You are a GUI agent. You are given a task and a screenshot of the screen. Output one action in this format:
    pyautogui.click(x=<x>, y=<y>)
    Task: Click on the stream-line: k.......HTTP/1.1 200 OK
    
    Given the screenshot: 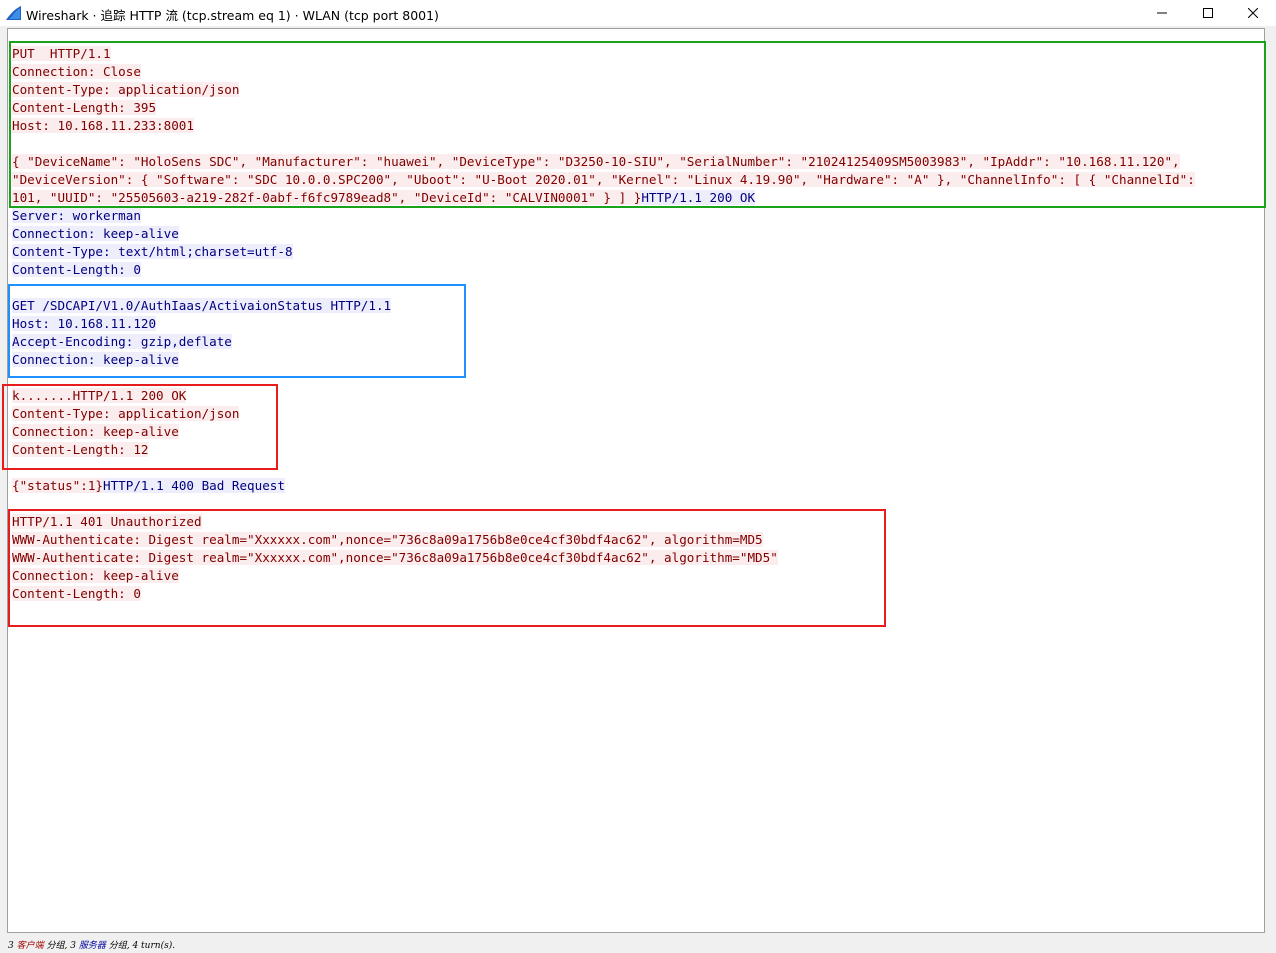 What is the action you would take?
    pyautogui.click(x=603, y=396)
    